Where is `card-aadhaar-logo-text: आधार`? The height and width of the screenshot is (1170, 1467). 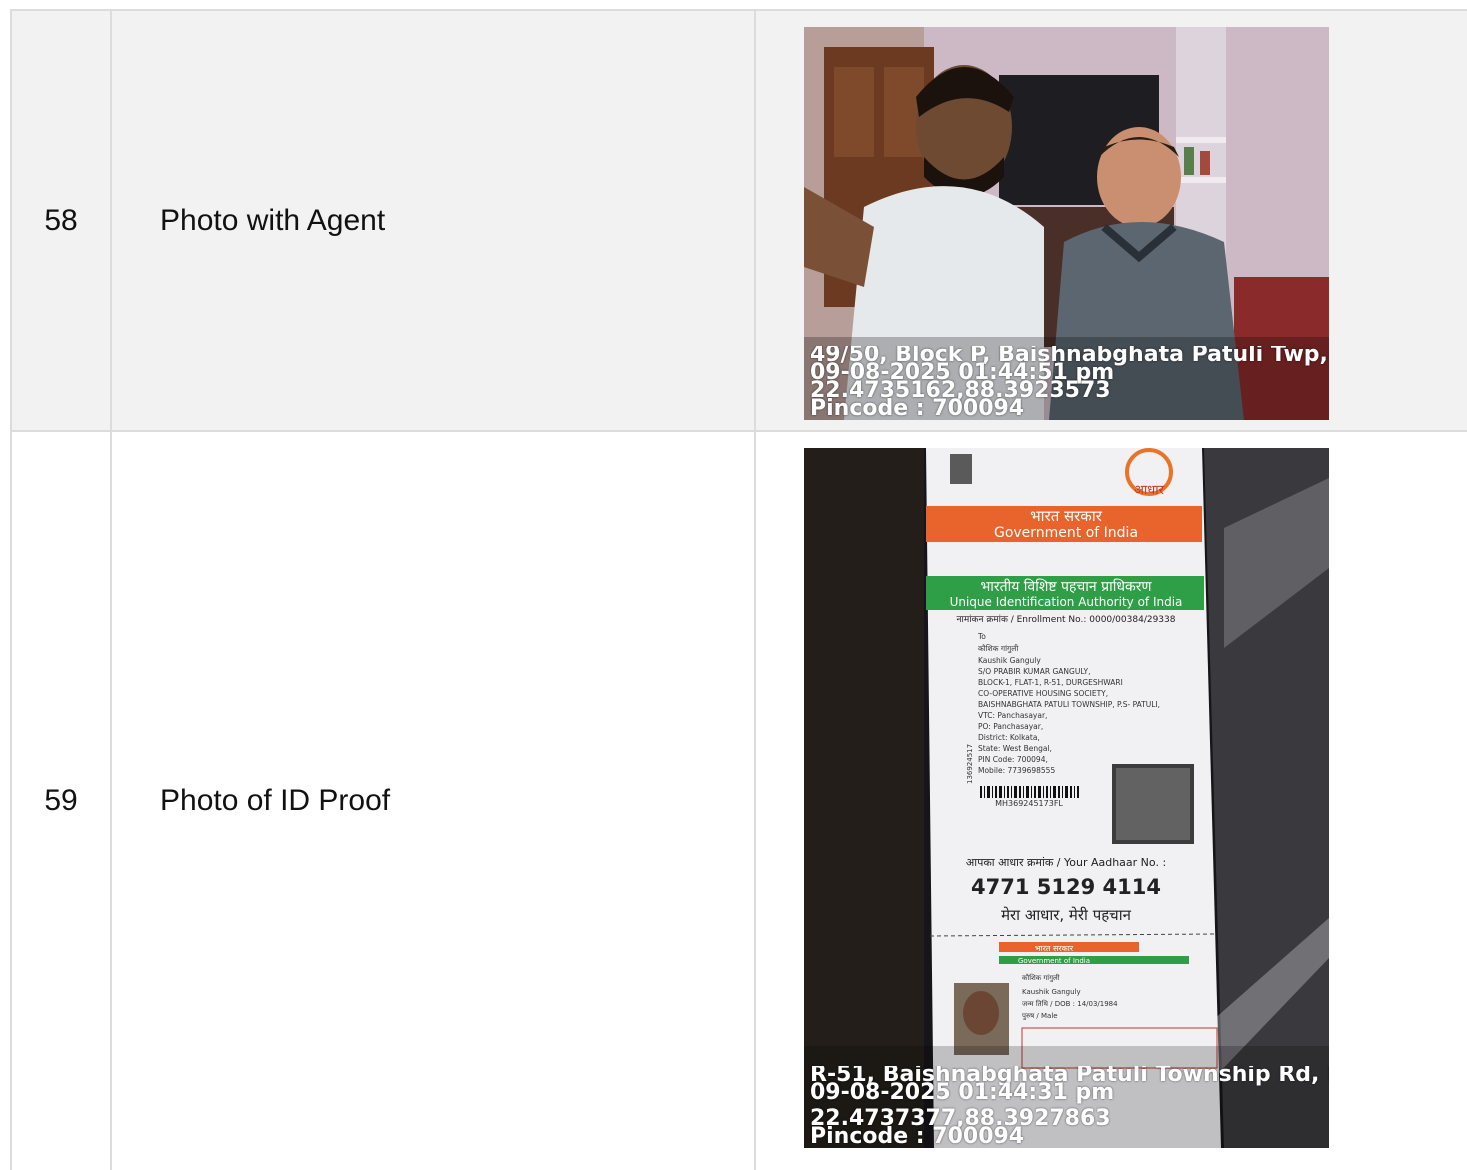 card-aadhaar-logo-text: आधार is located at coordinates (1149, 490).